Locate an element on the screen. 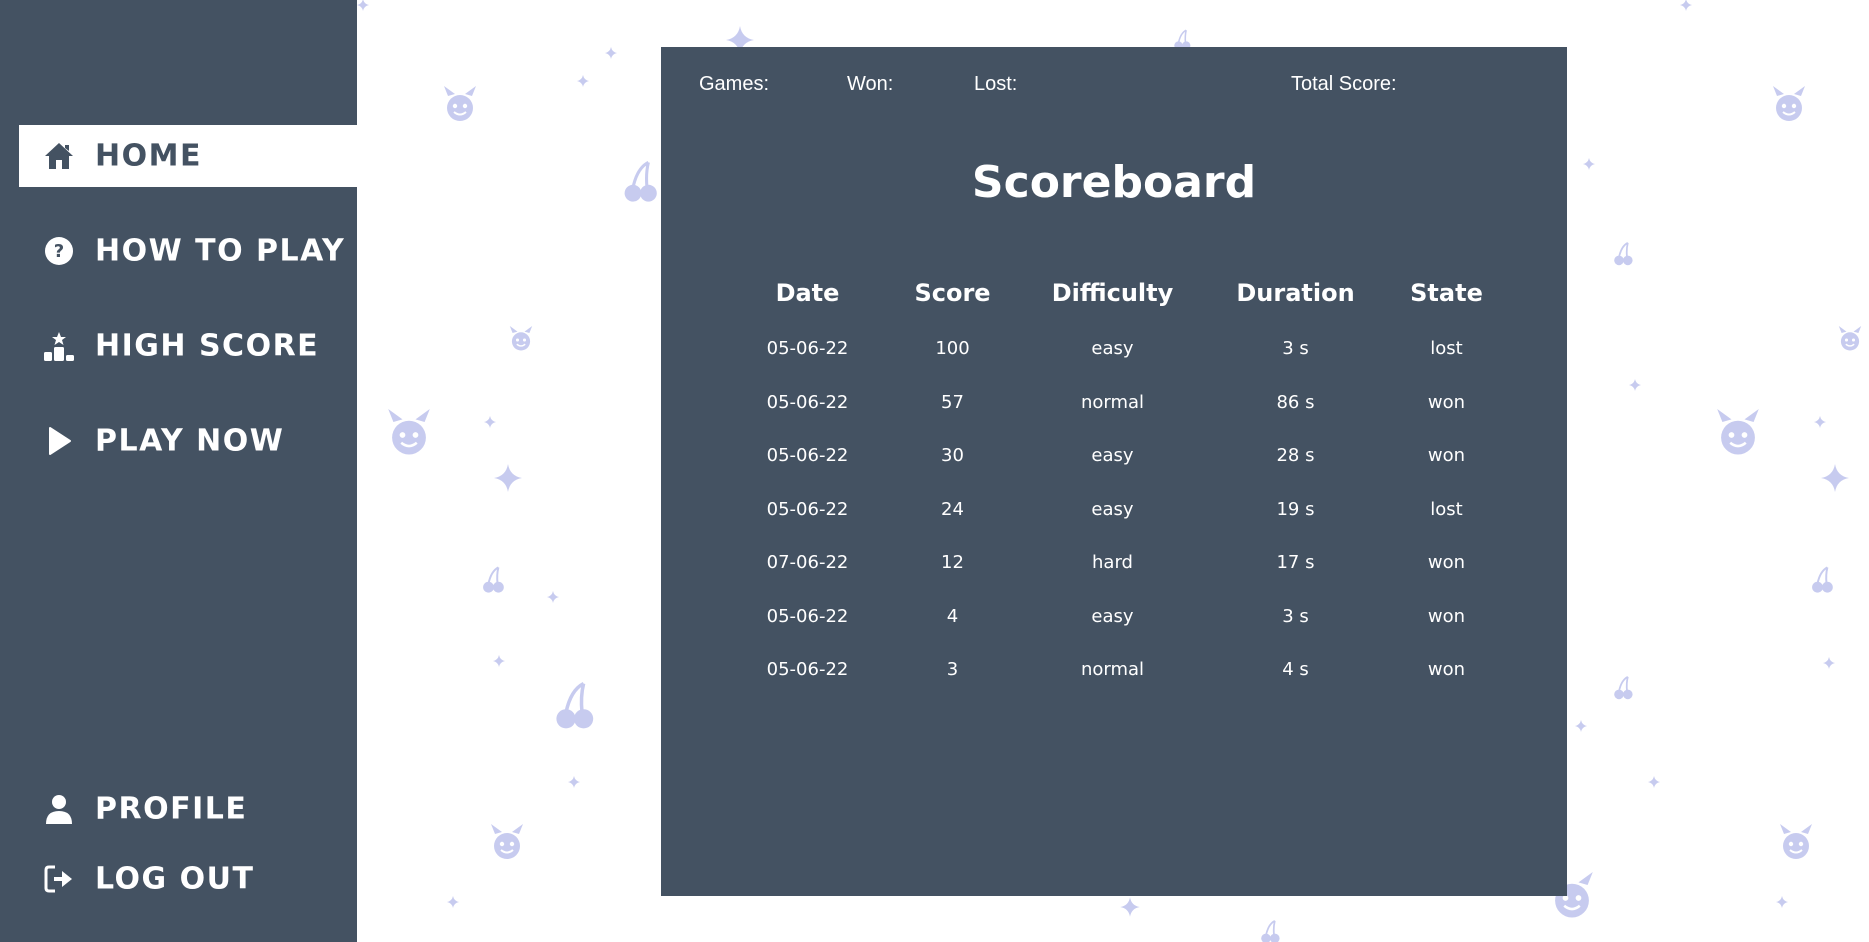 This screenshot has width=1869, height=942. cell-score: 100 is located at coordinates (952, 349).